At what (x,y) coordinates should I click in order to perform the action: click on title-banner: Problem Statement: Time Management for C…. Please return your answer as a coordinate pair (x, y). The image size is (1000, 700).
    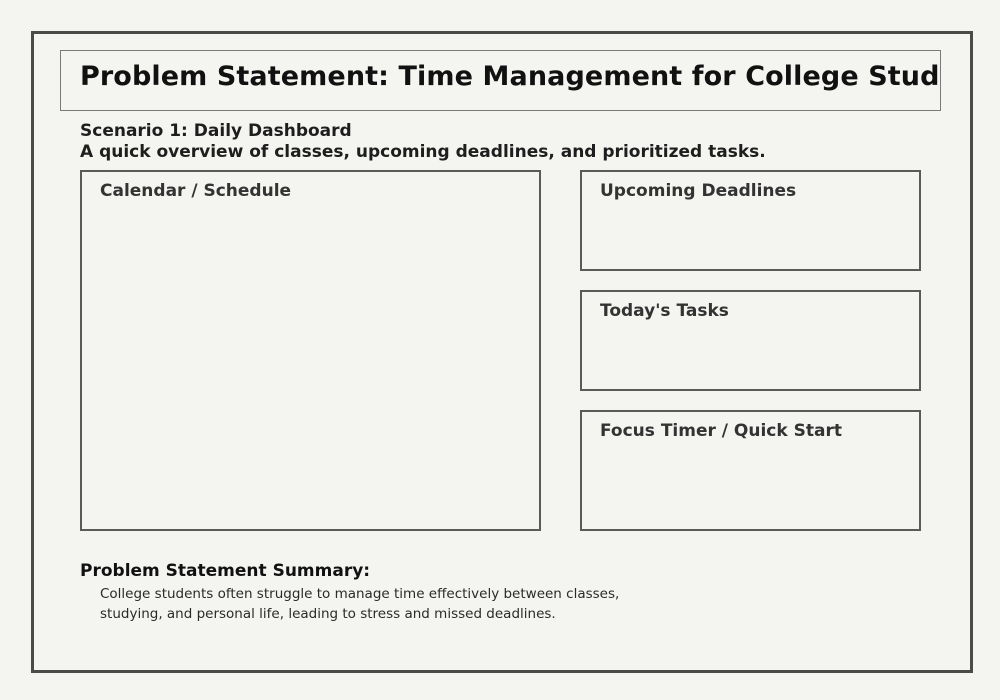
    Looking at the image, I should click on (500, 80).